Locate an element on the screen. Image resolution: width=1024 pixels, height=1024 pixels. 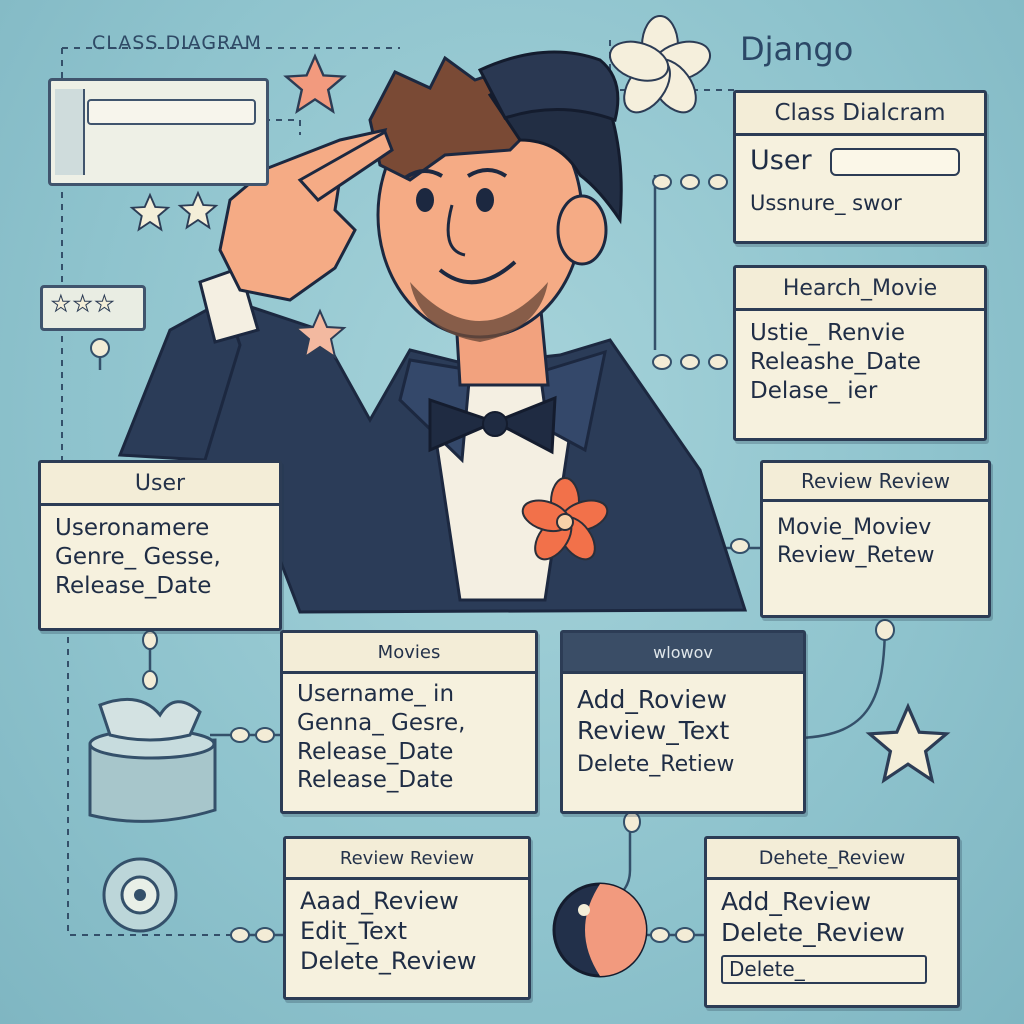
mini-panel-field is located at coordinates (171, 112).